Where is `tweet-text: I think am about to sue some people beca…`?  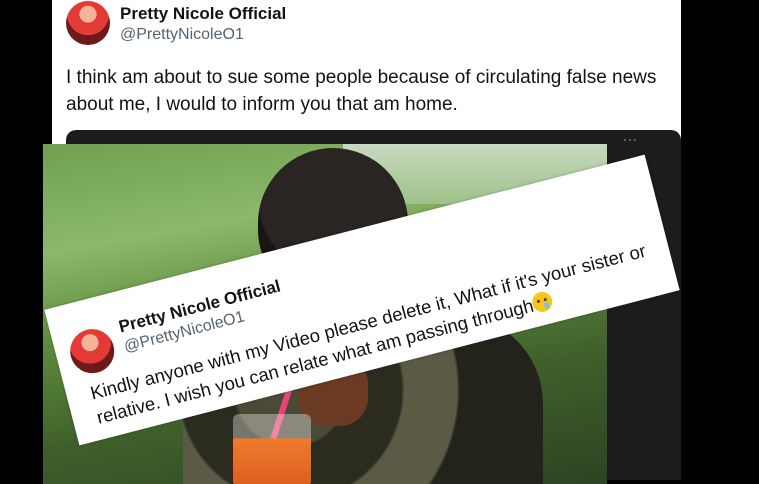
tweet-text: I think am about to sue some people beca… is located at coordinates (361, 91).